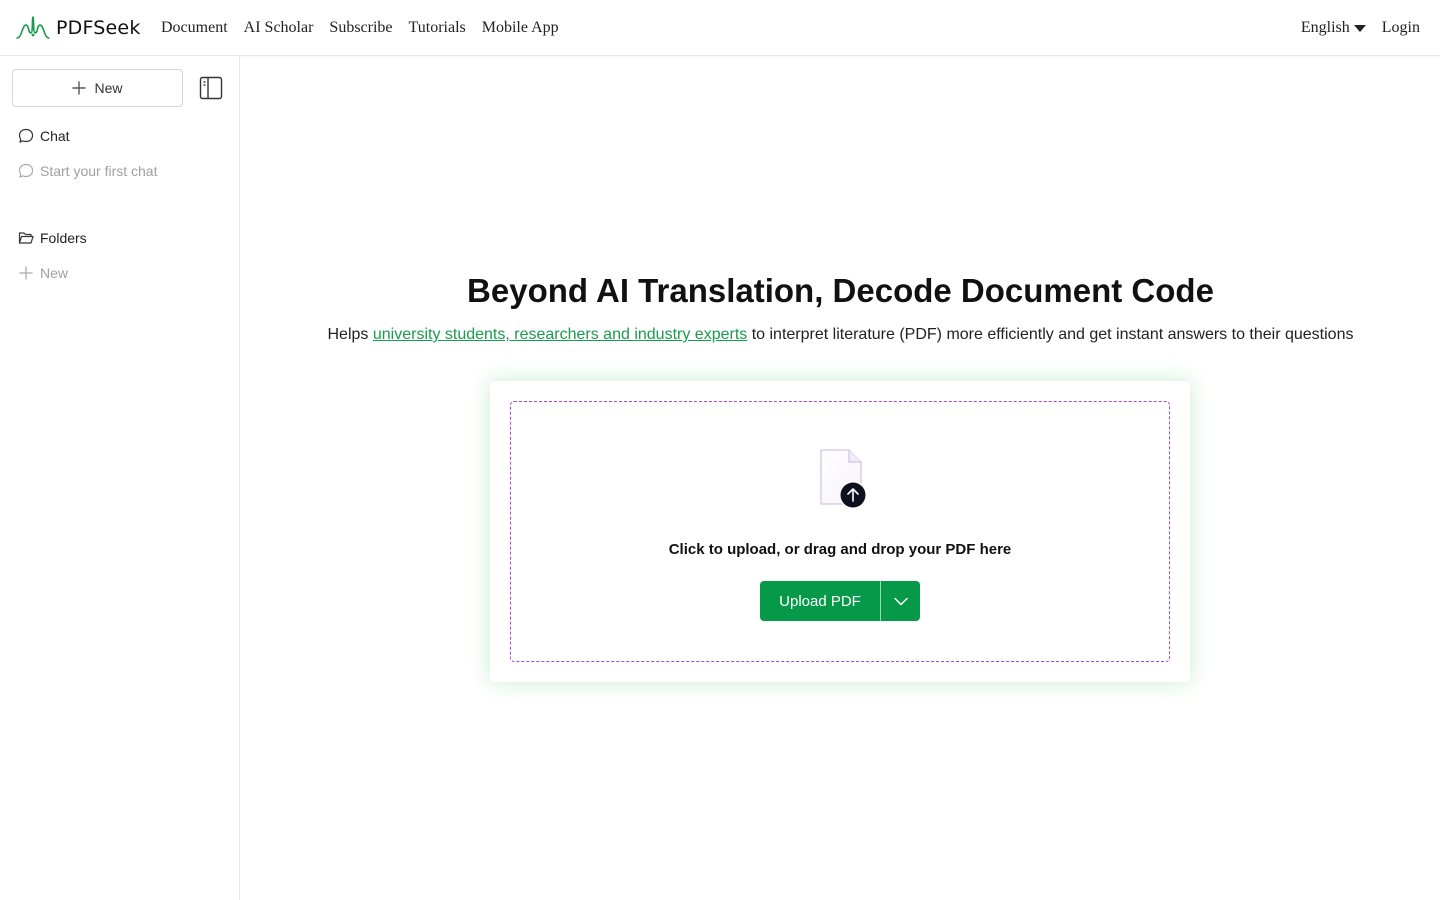 The image size is (1440, 900). What do you see at coordinates (108, 88) in the screenshot?
I see `new-chat-label: New` at bounding box center [108, 88].